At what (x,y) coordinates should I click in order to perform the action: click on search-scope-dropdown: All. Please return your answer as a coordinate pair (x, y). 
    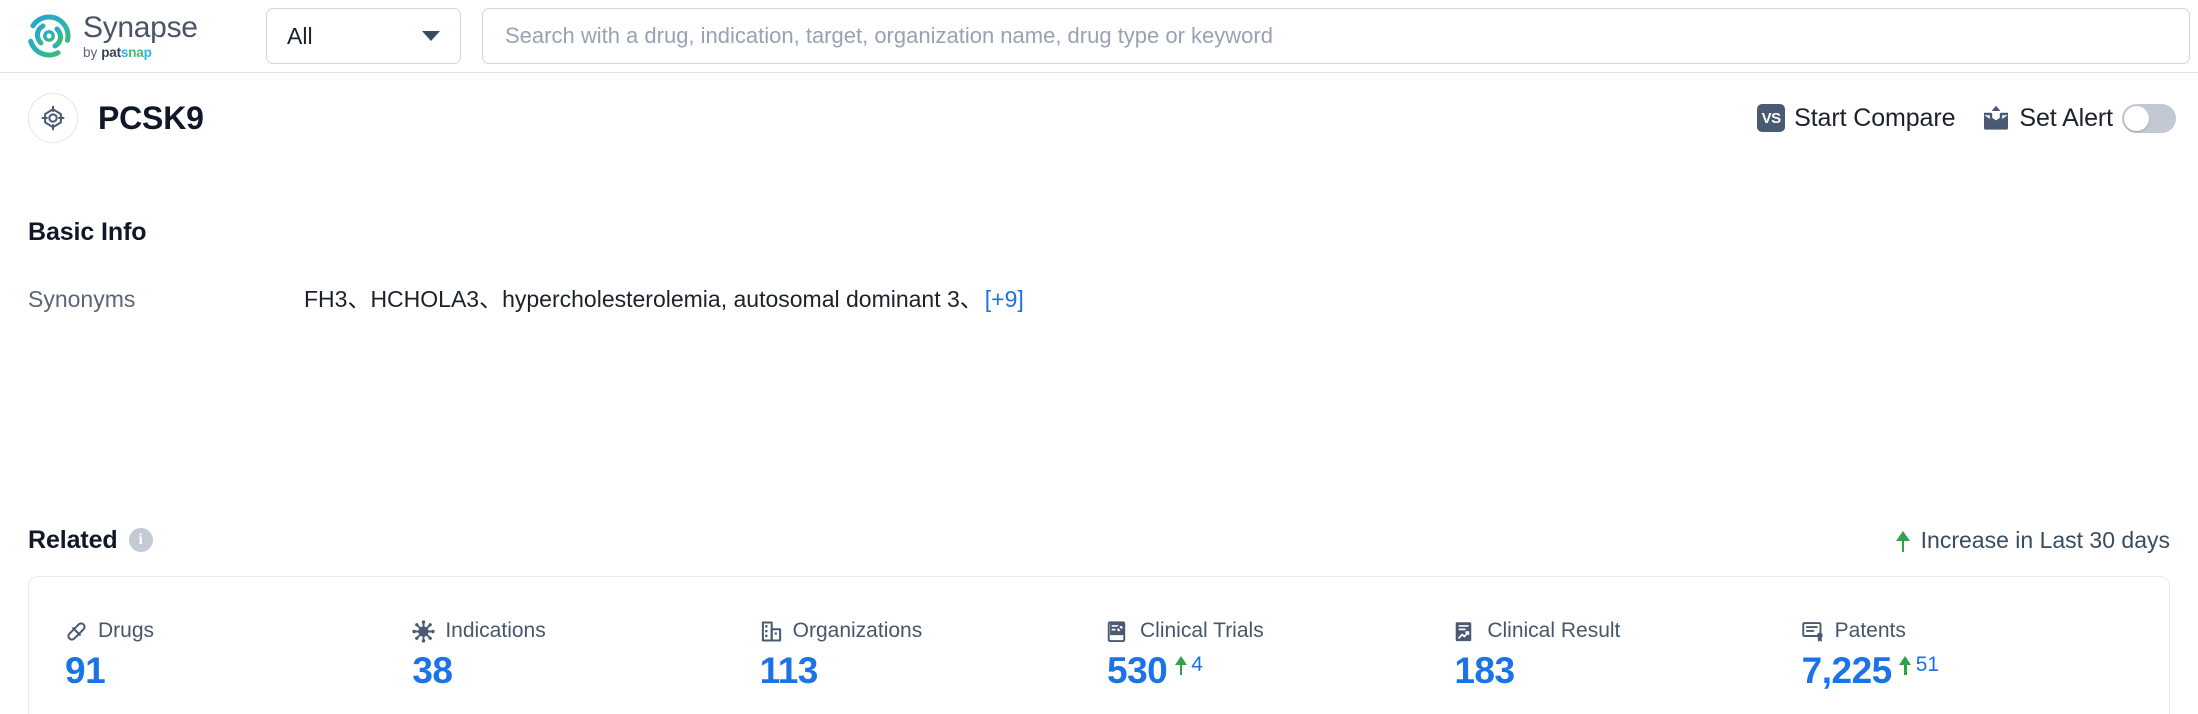
    Looking at the image, I should click on (363, 36).